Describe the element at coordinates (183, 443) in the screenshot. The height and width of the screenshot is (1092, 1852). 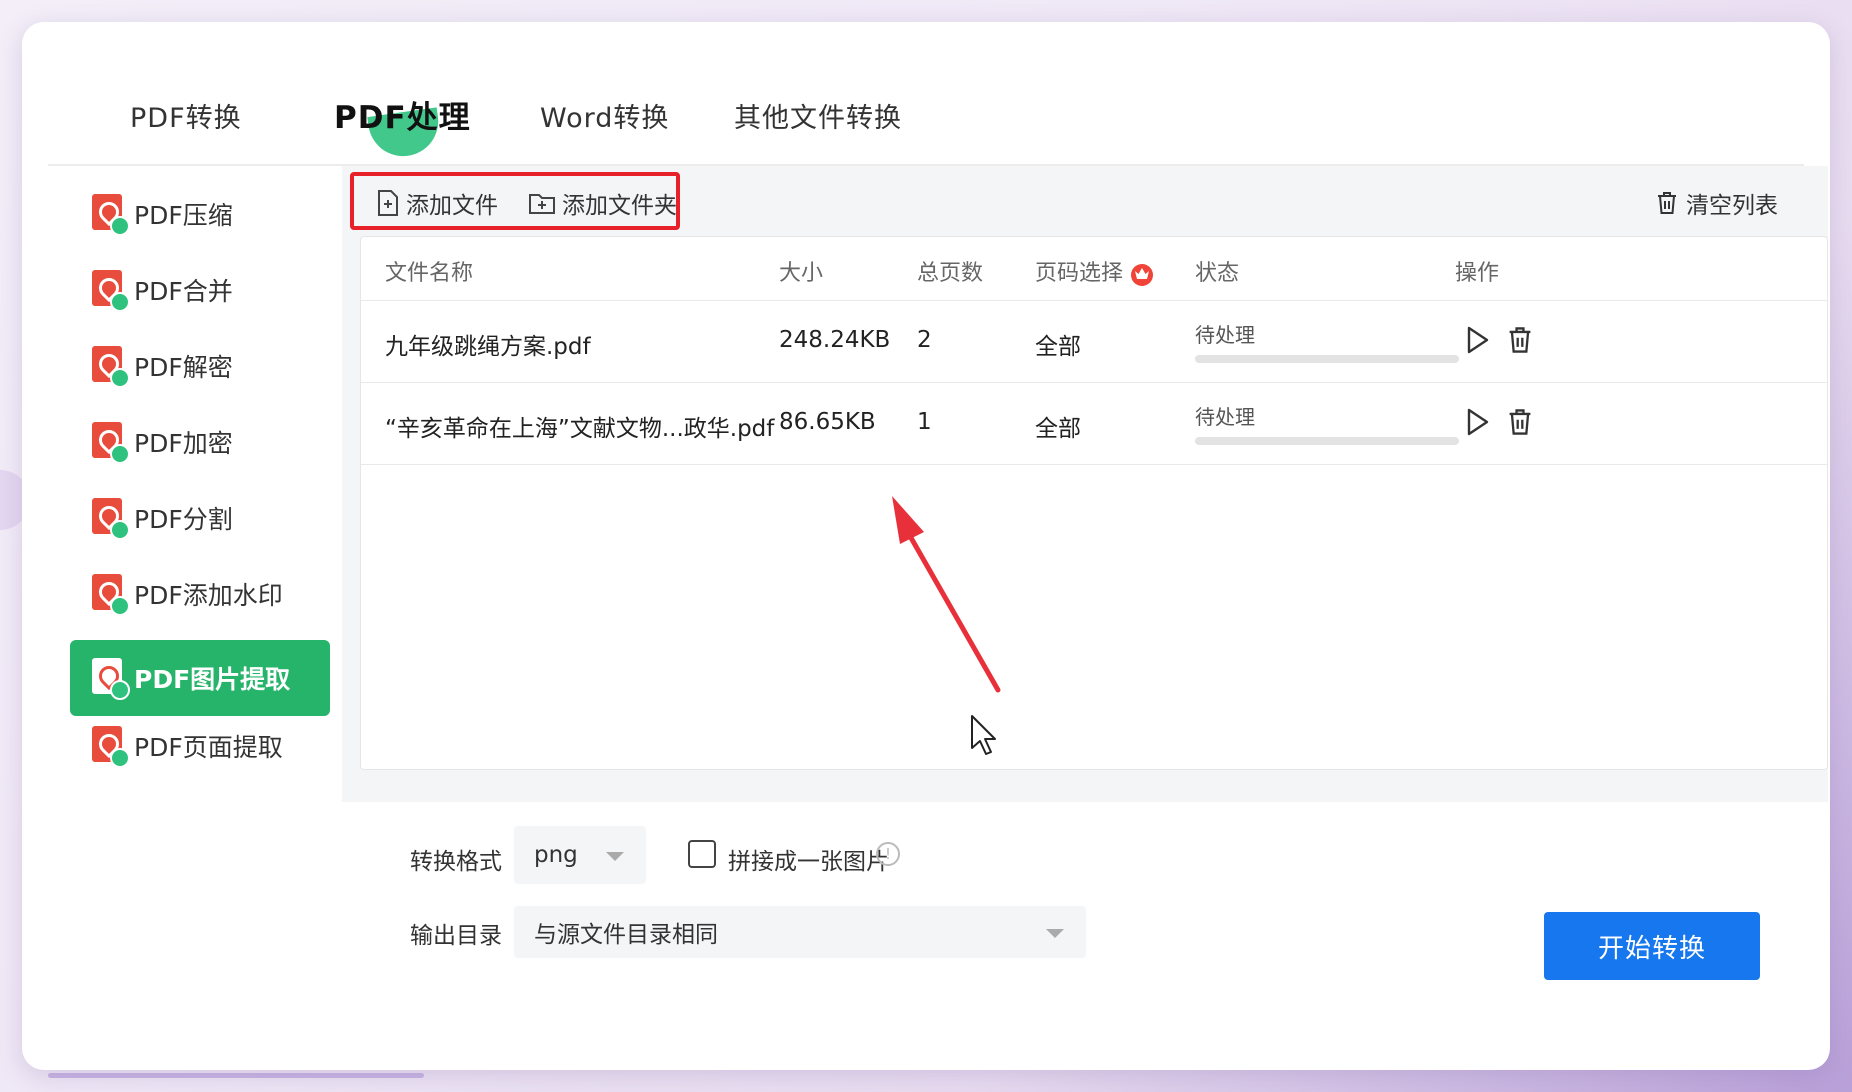
I see `sidebar-item-label: PDF加密` at that location.